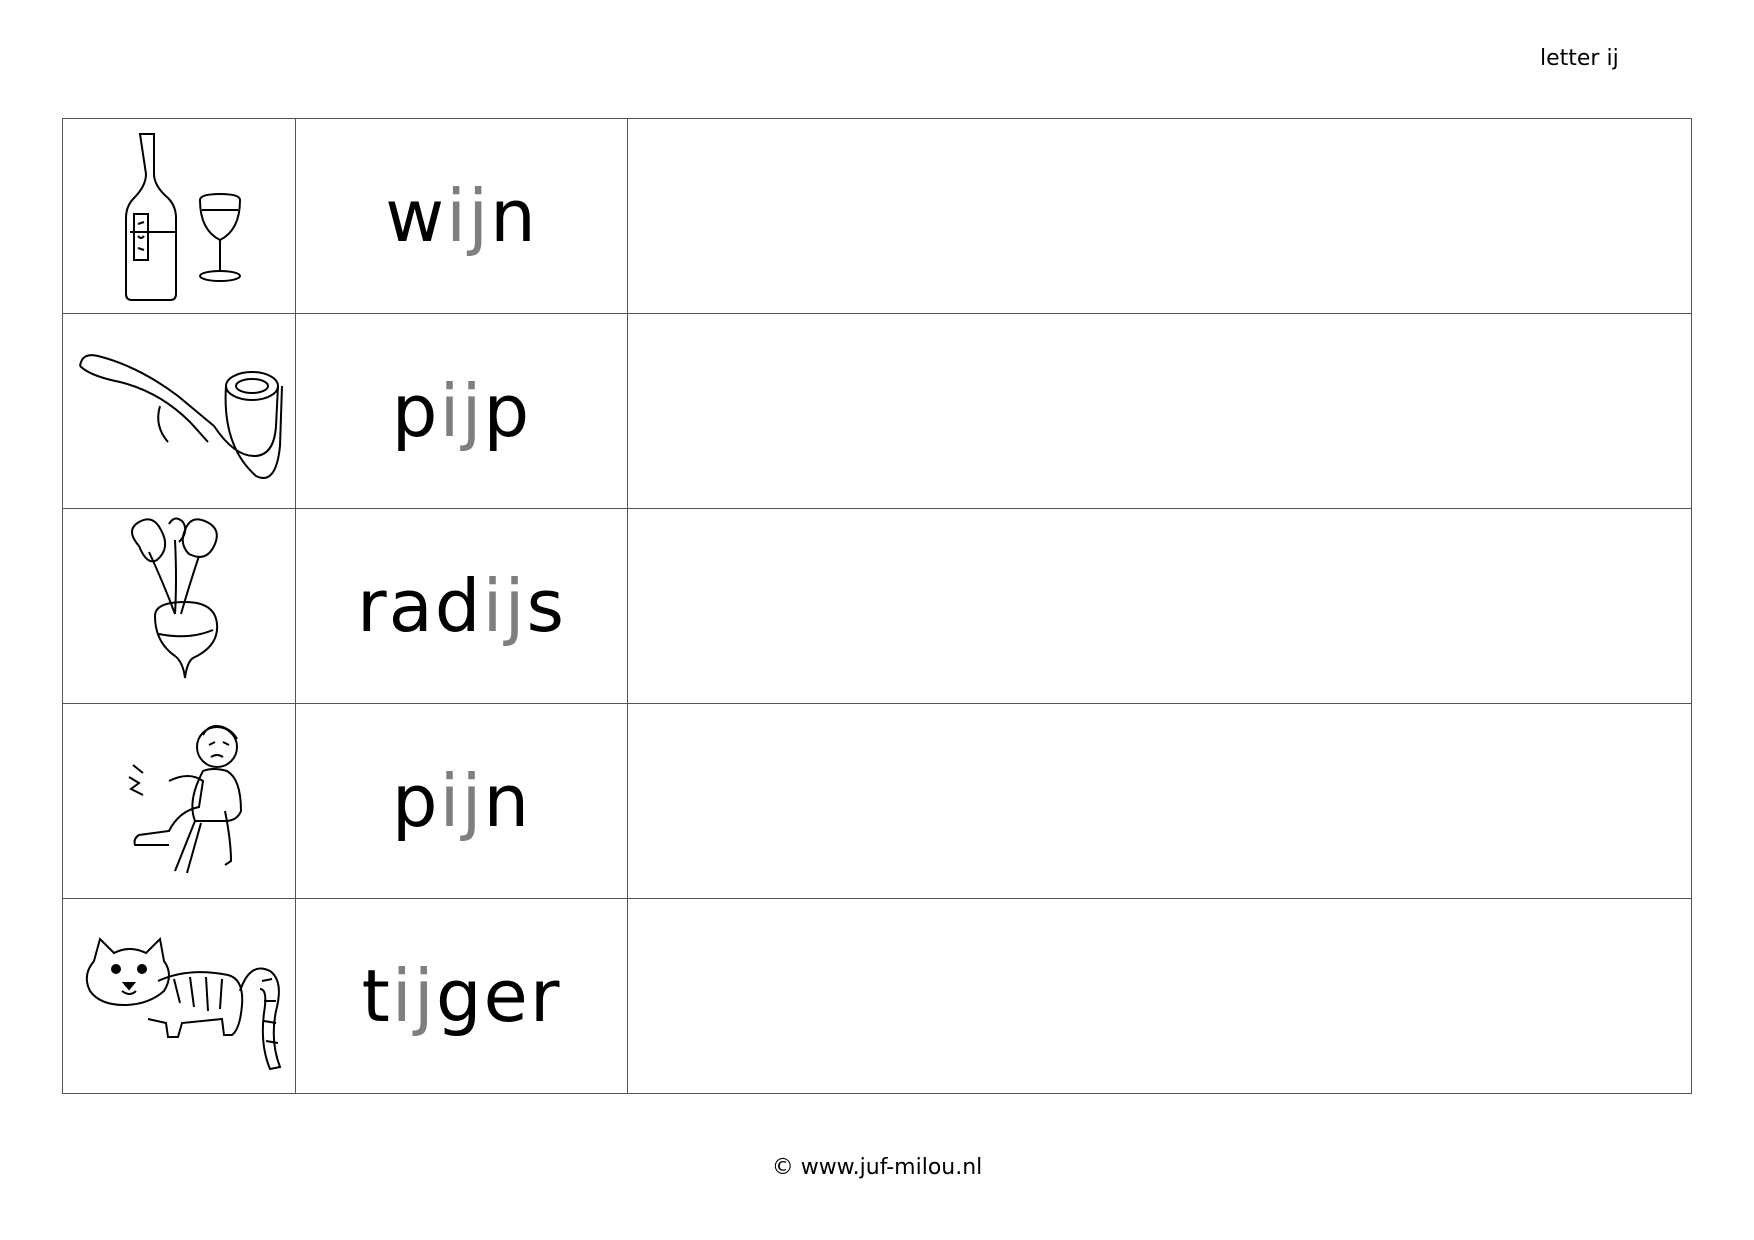 Image resolution: width=1754 pixels, height=1240 pixels. Describe the element at coordinates (185, 799) in the screenshot. I see `boy-in-pain-icon` at that location.